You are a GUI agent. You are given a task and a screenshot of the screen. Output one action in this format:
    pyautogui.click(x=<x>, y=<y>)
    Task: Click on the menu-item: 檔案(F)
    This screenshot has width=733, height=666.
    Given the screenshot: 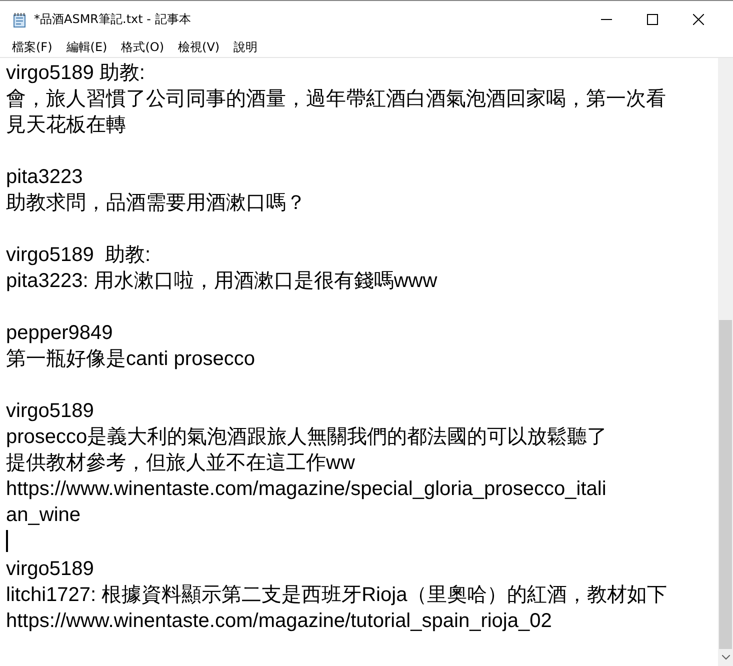 What is the action you would take?
    pyautogui.click(x=32, y=47)
    